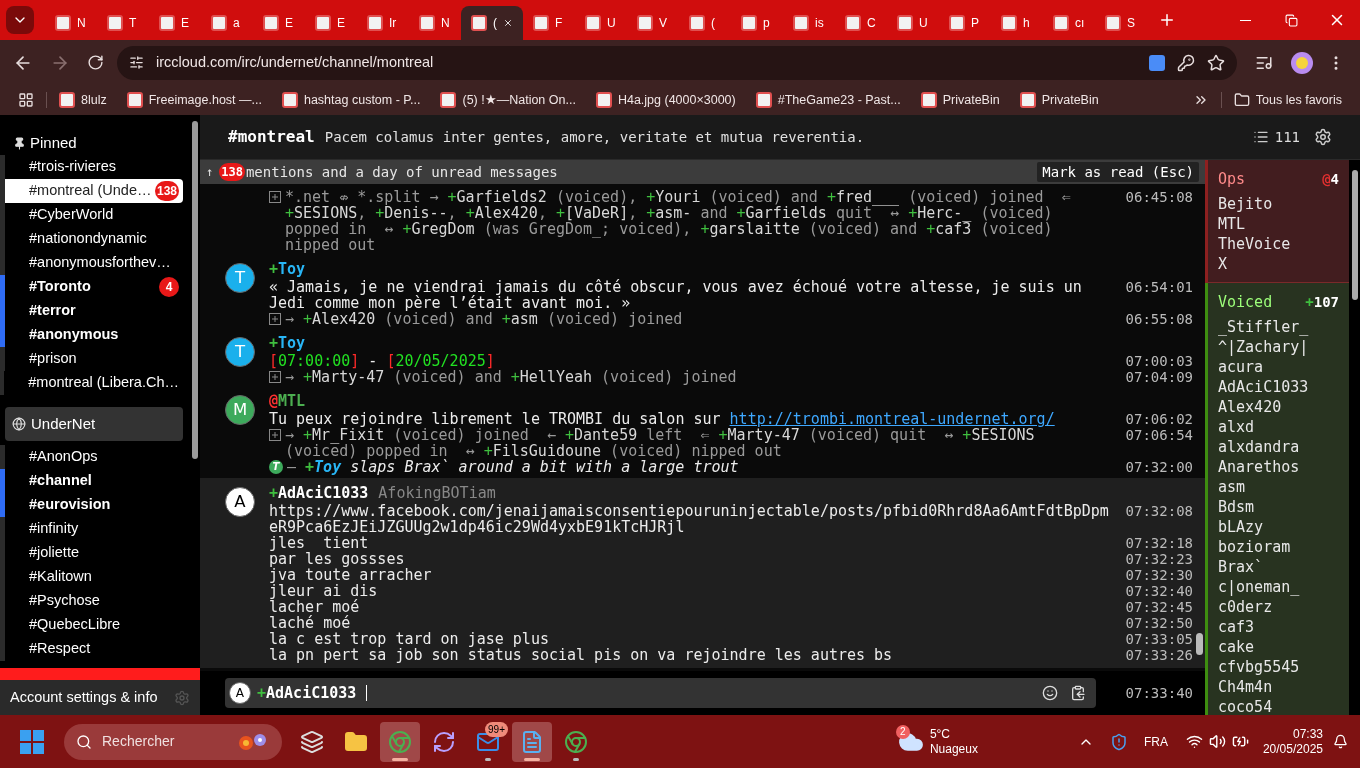 The height and width of the screenshot is (768, 1360). What do you see at coordinates (1217, 741) in the screenshot?
I see `volume-icon` at bounding box center [1217, 741].